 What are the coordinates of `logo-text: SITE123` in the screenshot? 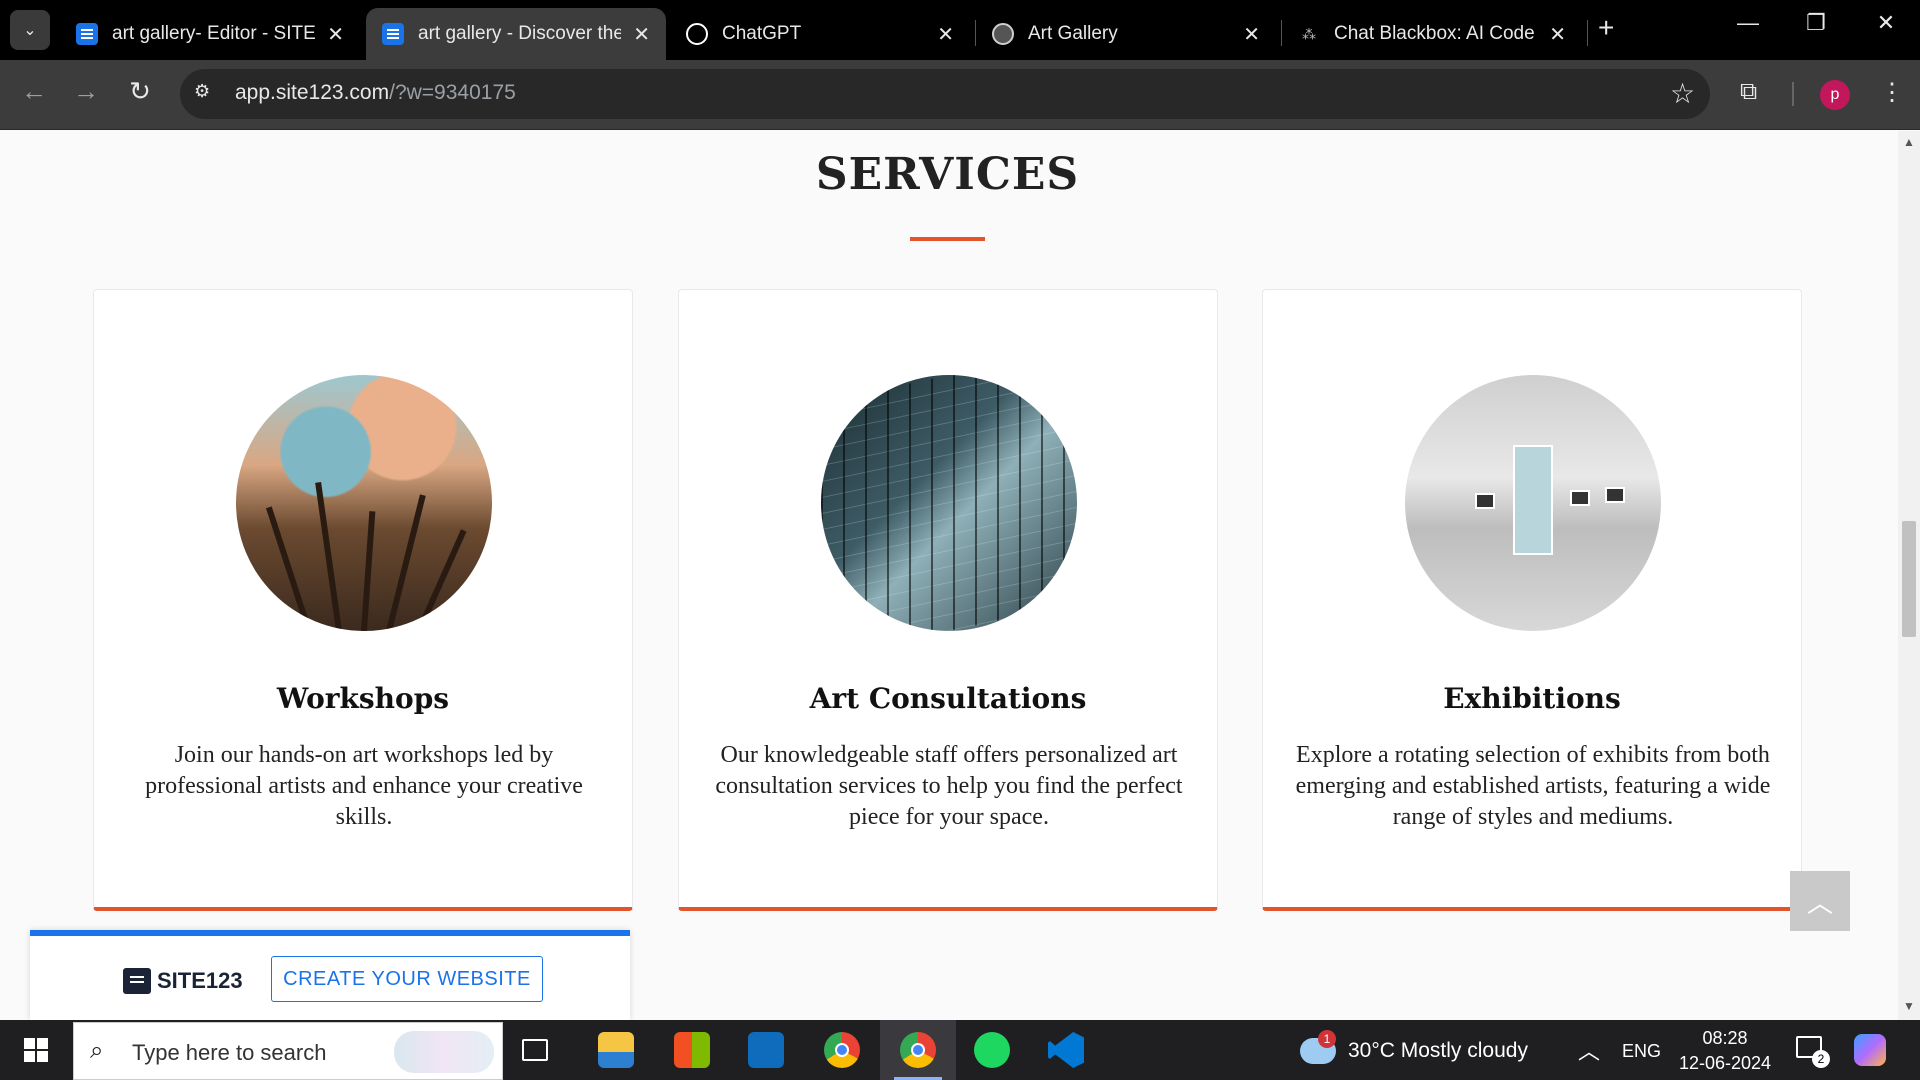 It's located at (200, 980).